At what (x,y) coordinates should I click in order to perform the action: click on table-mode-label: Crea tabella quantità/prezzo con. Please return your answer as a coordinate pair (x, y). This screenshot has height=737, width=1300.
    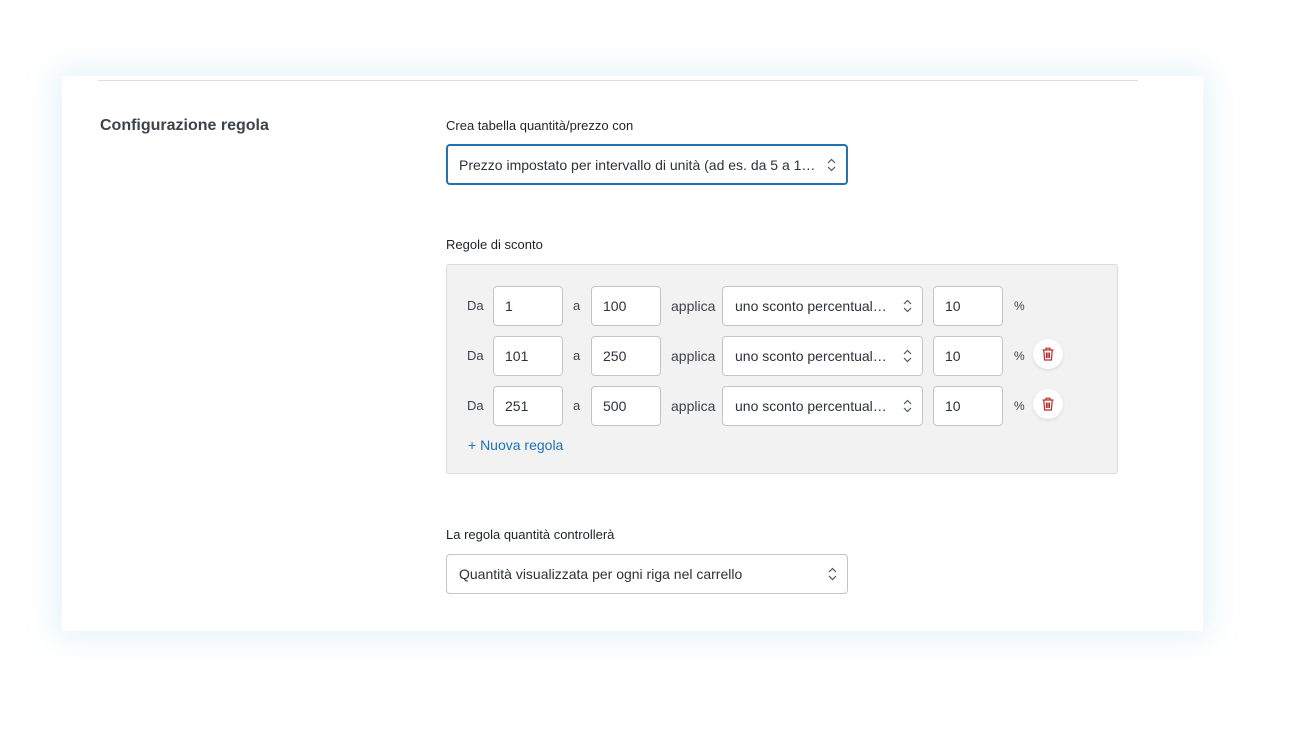
    Looking at the image, I should click on (540, 125).